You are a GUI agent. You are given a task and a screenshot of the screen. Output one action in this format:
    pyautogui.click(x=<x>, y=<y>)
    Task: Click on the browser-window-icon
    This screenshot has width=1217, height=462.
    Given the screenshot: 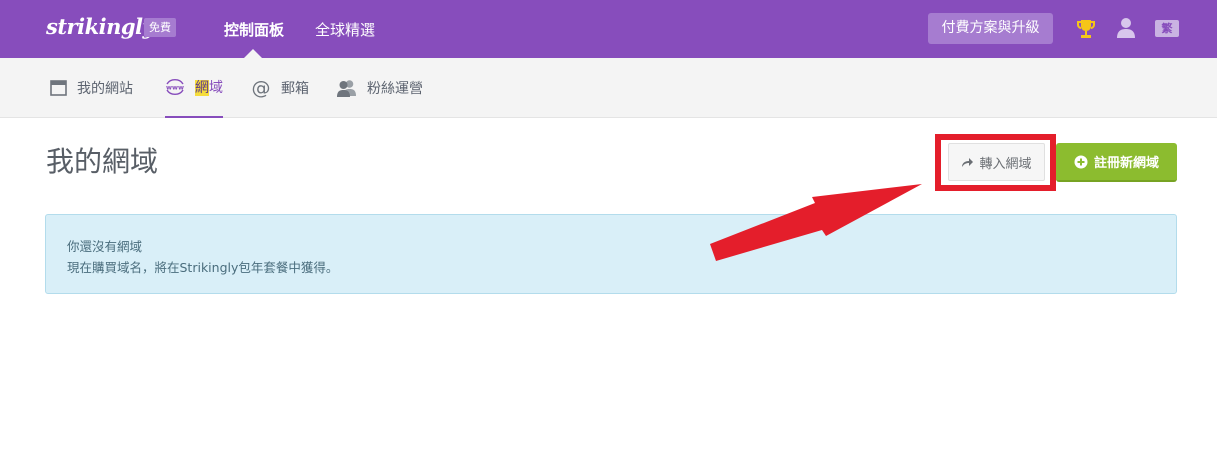 What is the action you would take?
    pyautogui.click(x=58, y=88)
    